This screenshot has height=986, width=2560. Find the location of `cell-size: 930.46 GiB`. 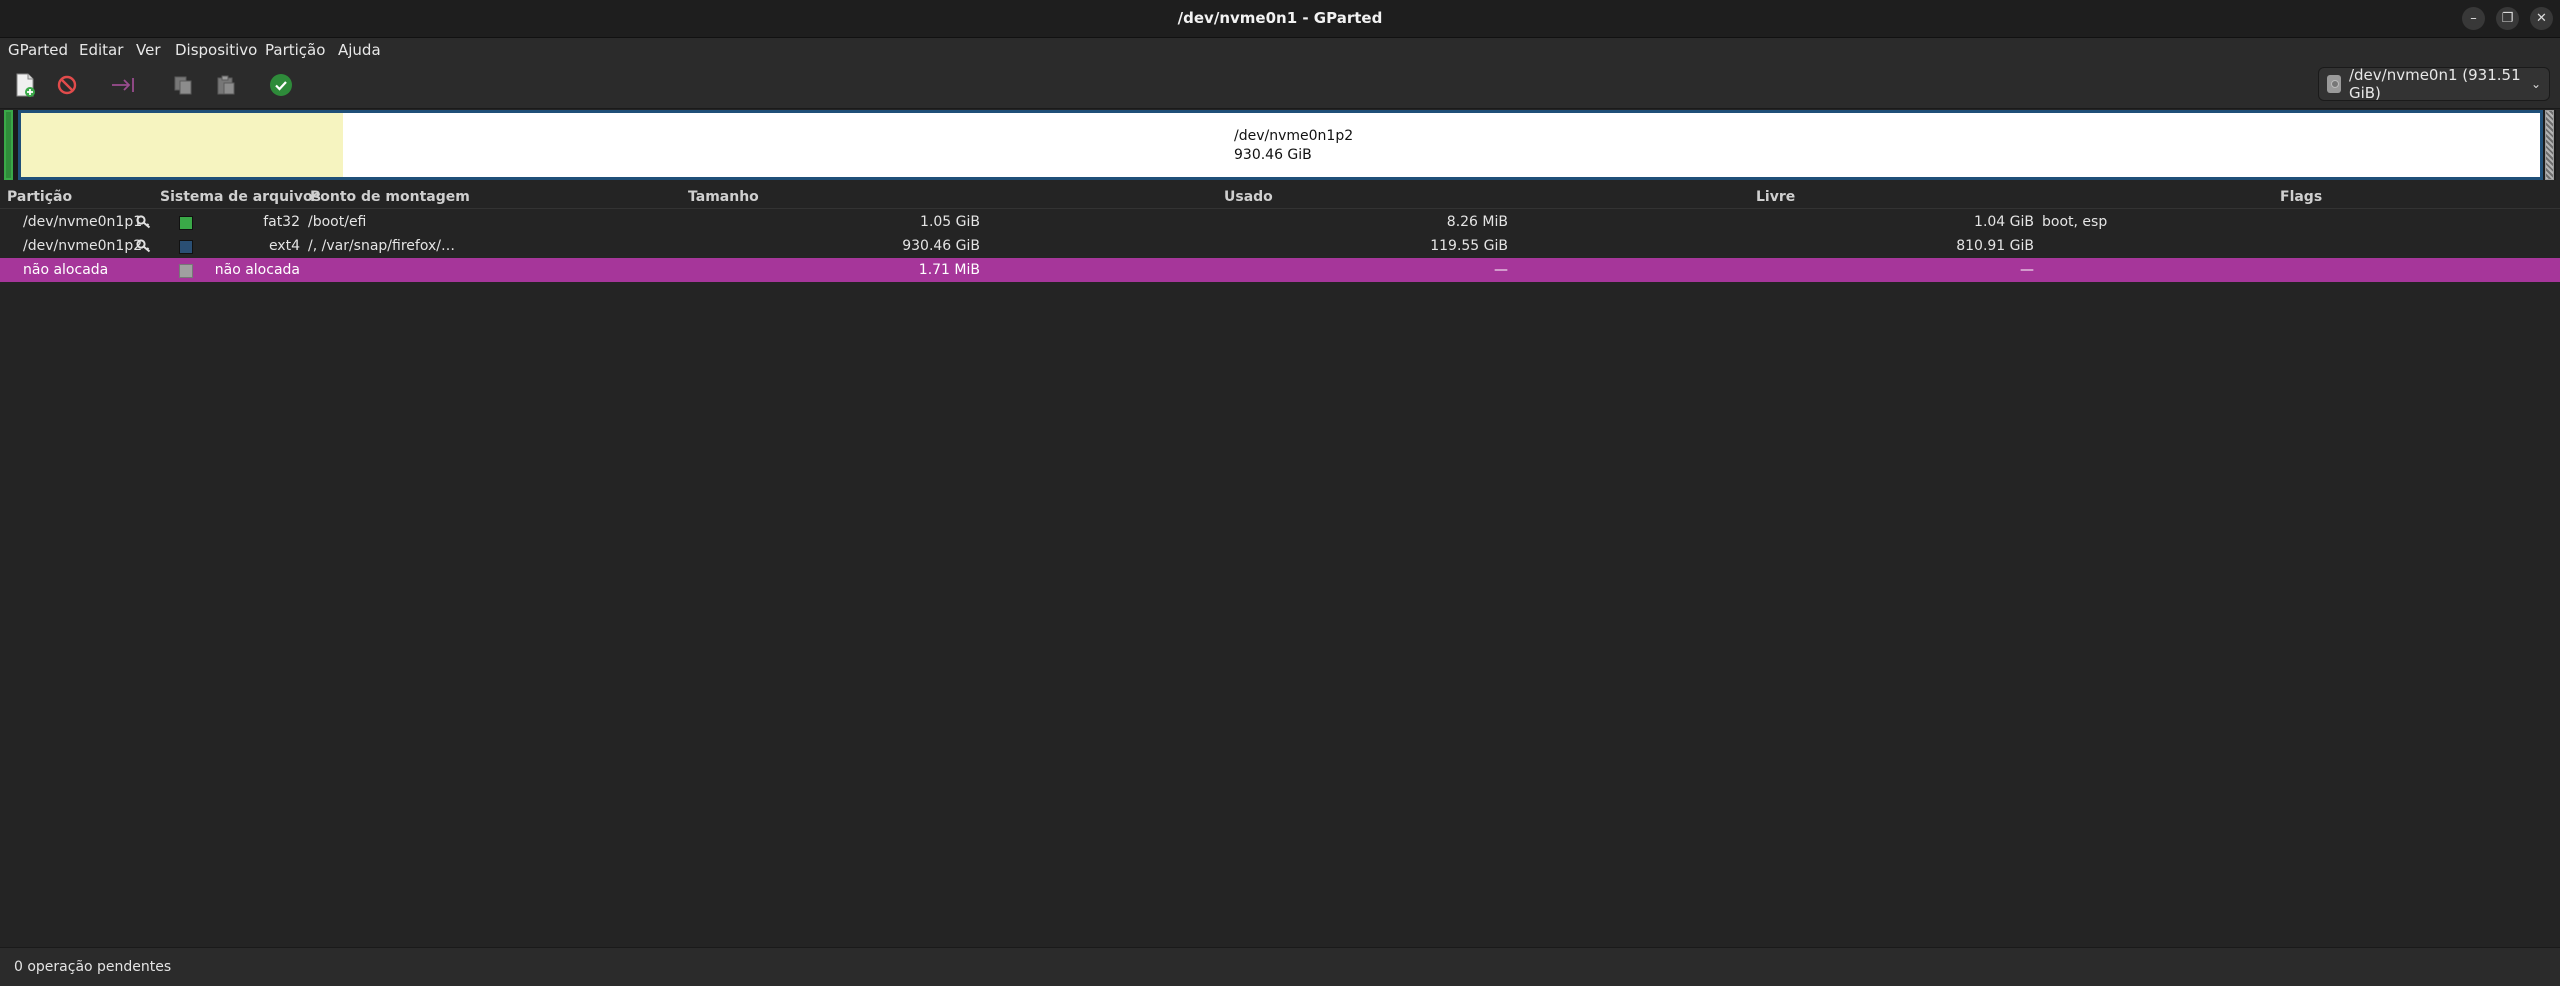

cell-size: 930.46 GiB is located at coordinates (941, 246).